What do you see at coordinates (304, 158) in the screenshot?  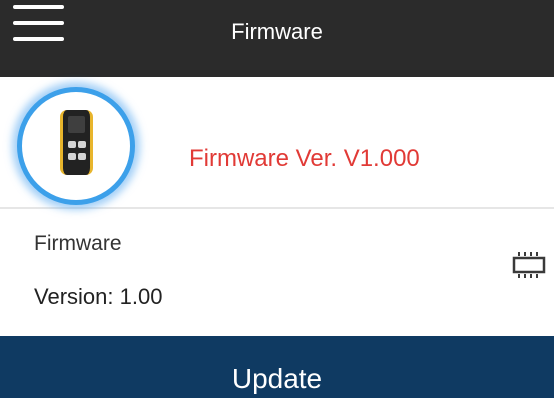 I see `firmware-version-label: Firmware Ver. V1.000` at bounding box center [304, 158].